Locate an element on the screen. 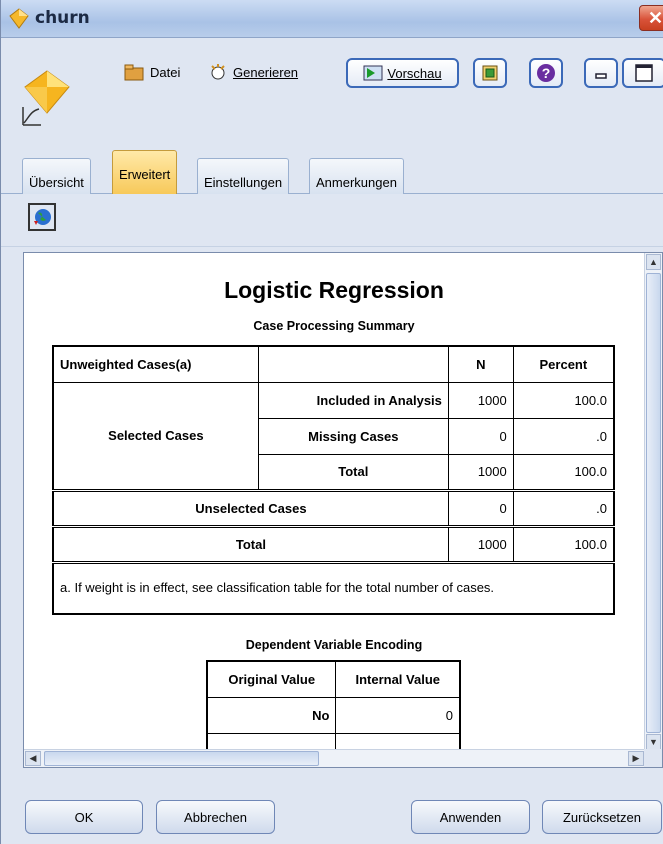 The height and width of the screenshot is (844, 663). table-row: Total 1000 100.0 is located at coordinates (333, 543).